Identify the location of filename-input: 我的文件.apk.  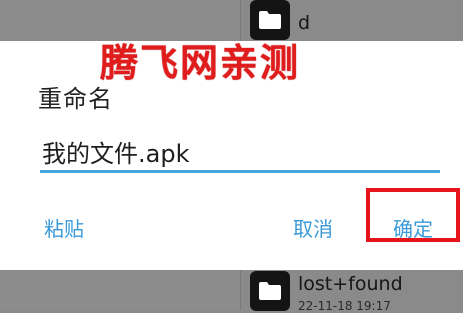
(240, 149).